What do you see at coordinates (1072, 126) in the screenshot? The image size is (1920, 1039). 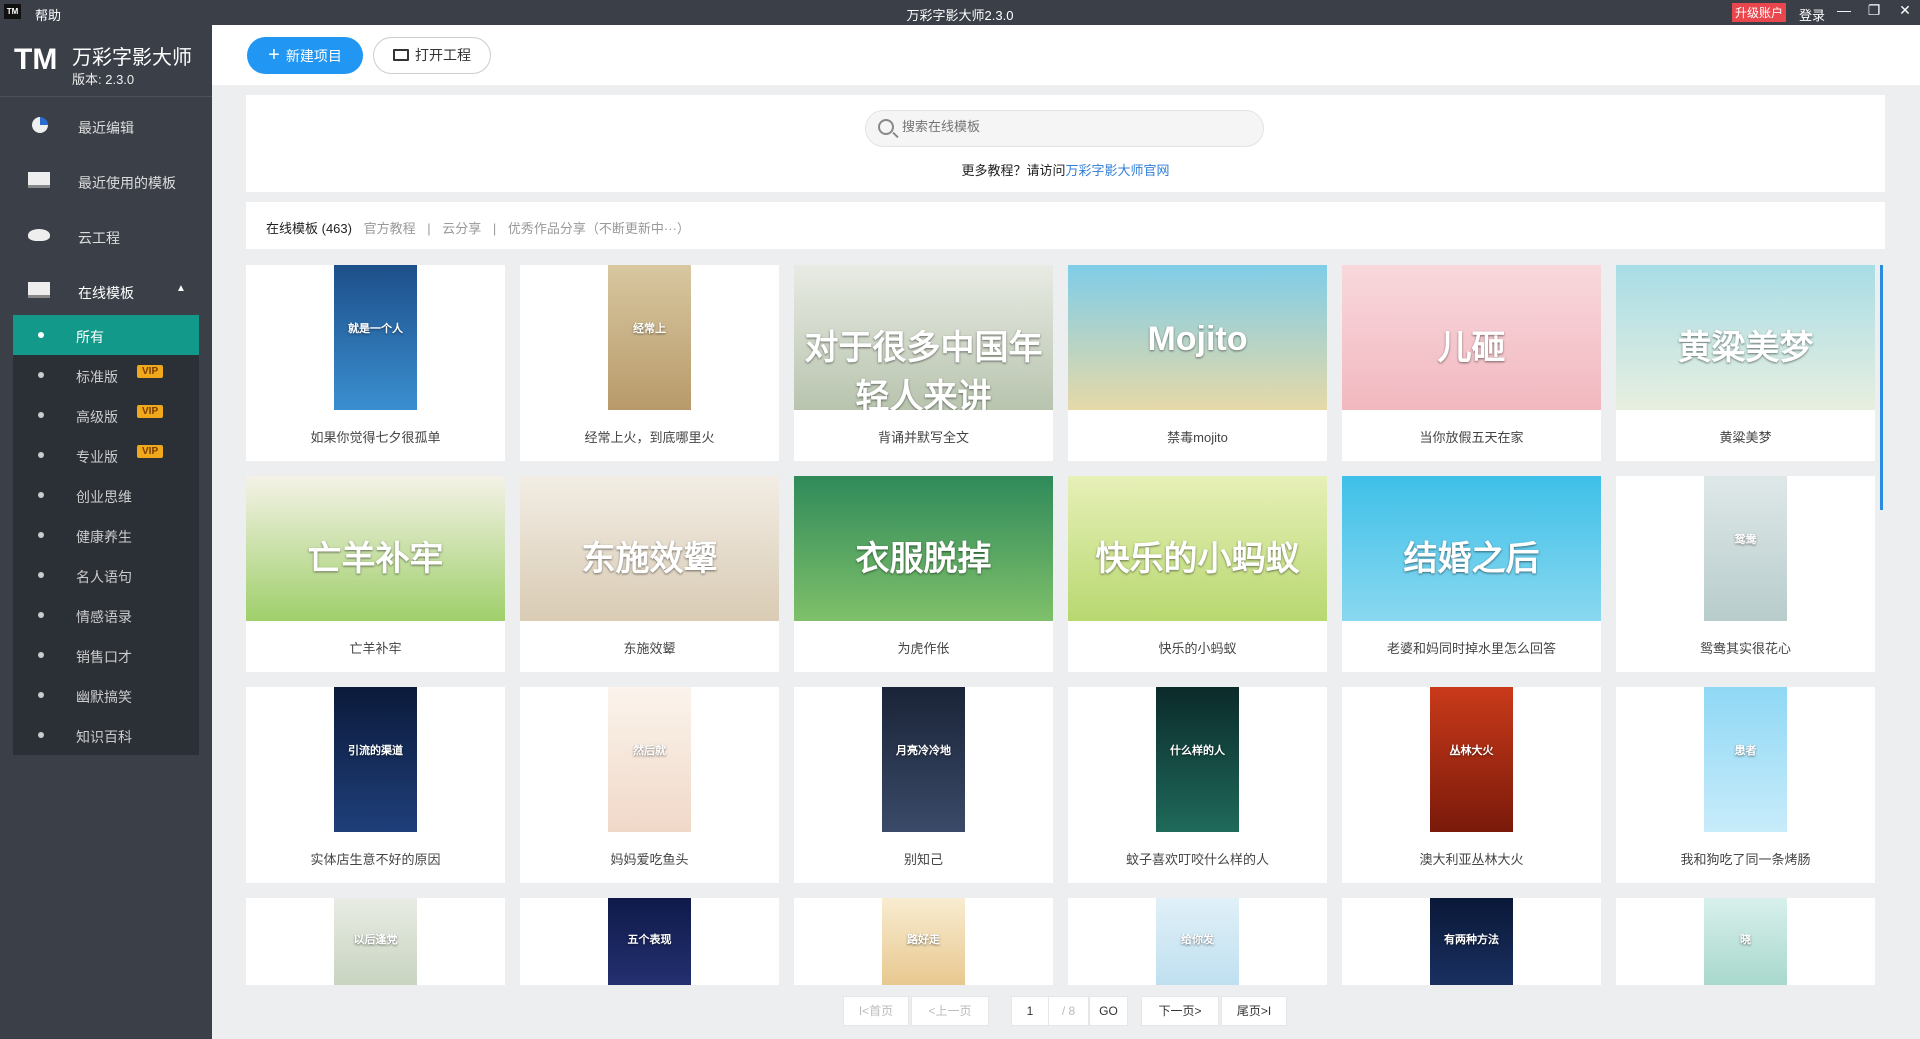 I see `search-input` at bounding box center [1072, 126].